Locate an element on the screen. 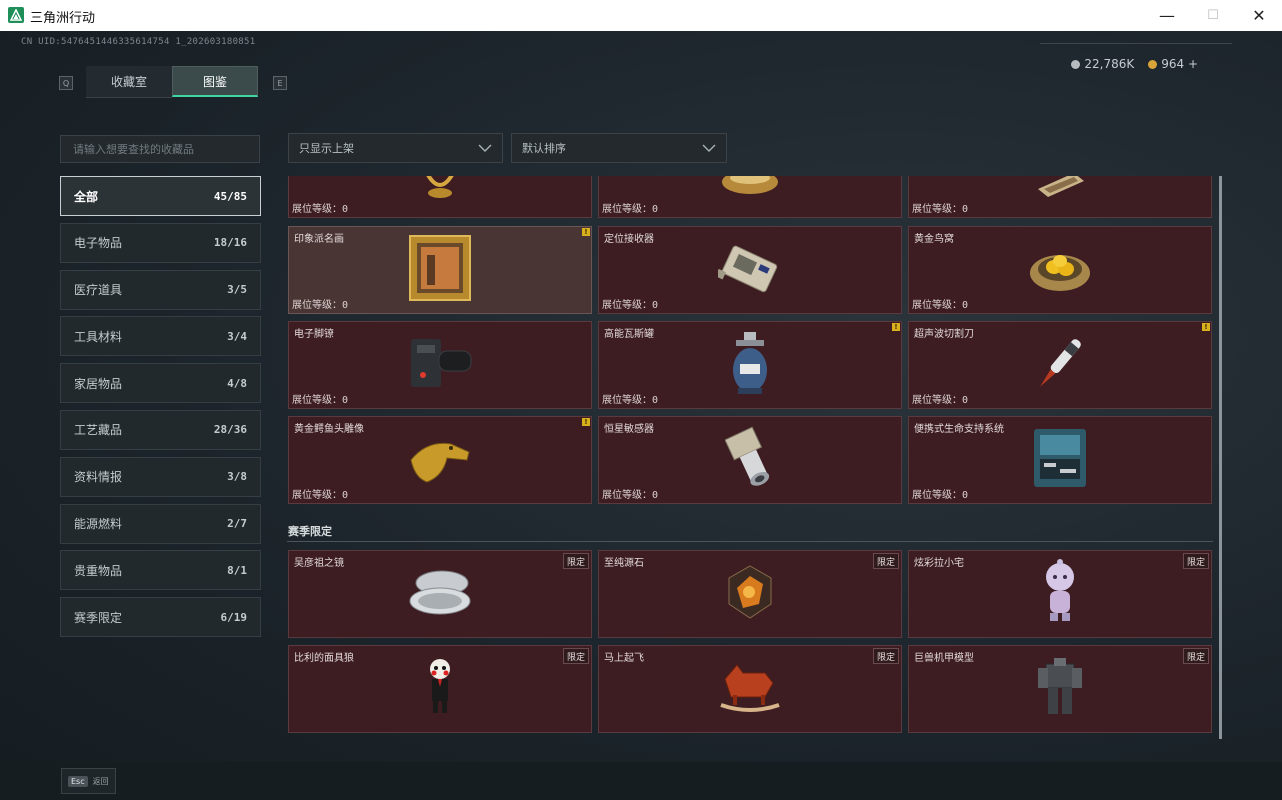 The height and width of the screenshot is (800, 1282). currency-display: 22,786K 964 + is located at coordinates (1134, 64).